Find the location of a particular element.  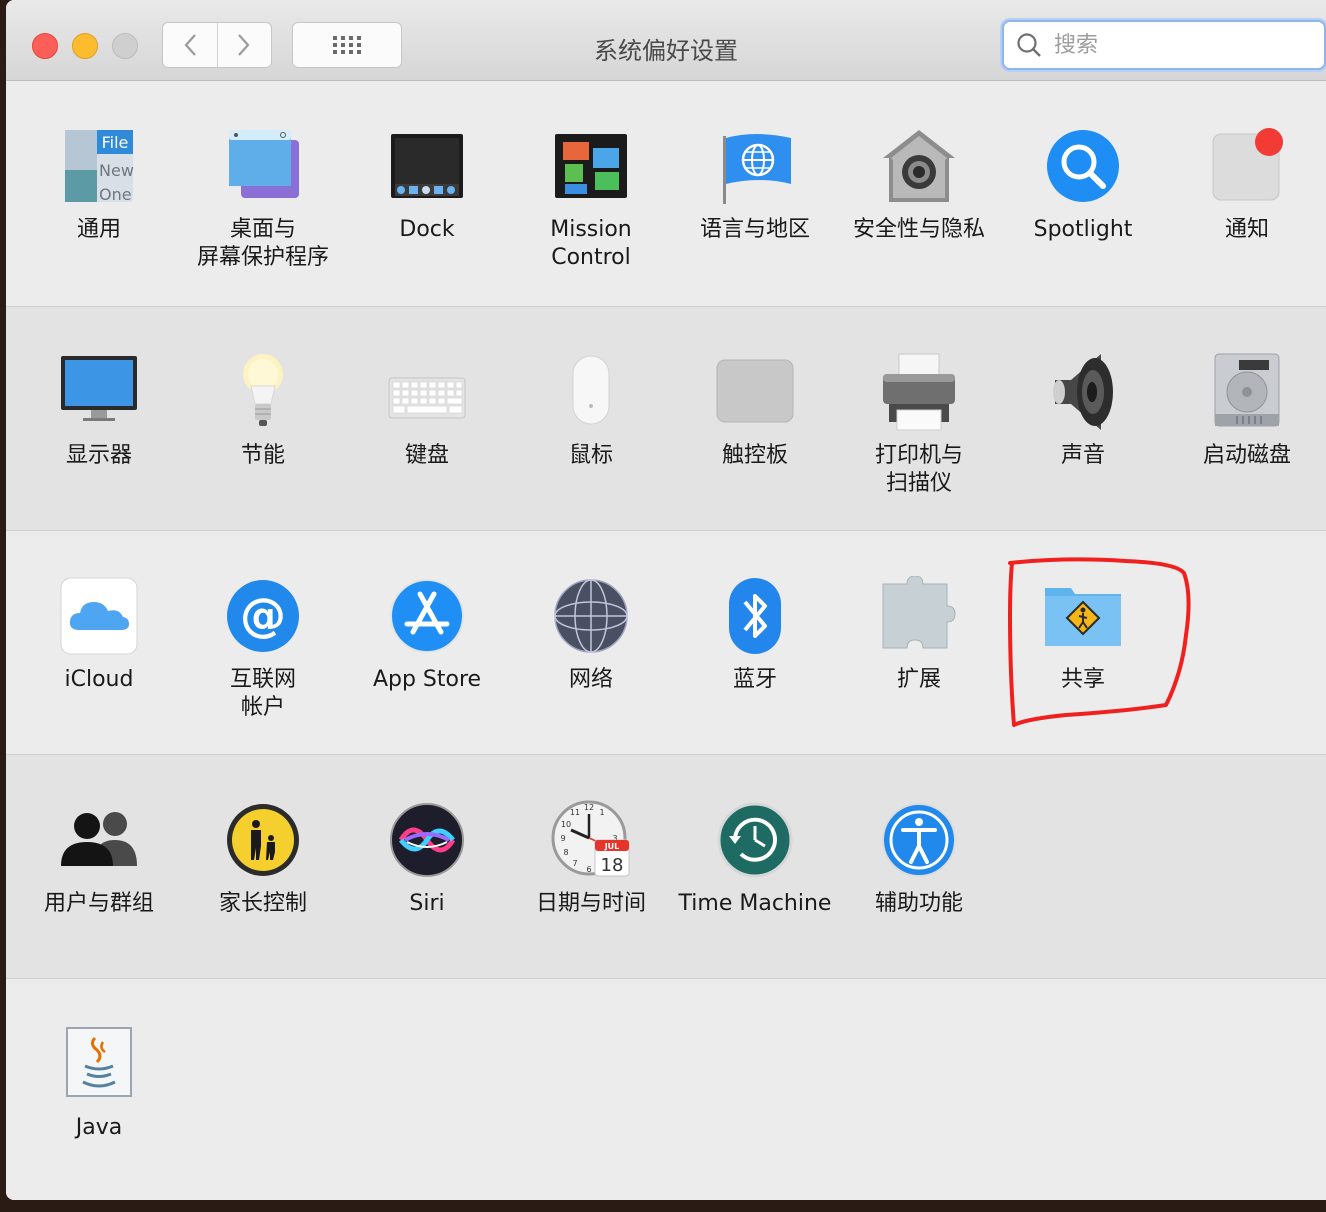

pref-label: 蓝牙 is located at coordinates (754, 679).